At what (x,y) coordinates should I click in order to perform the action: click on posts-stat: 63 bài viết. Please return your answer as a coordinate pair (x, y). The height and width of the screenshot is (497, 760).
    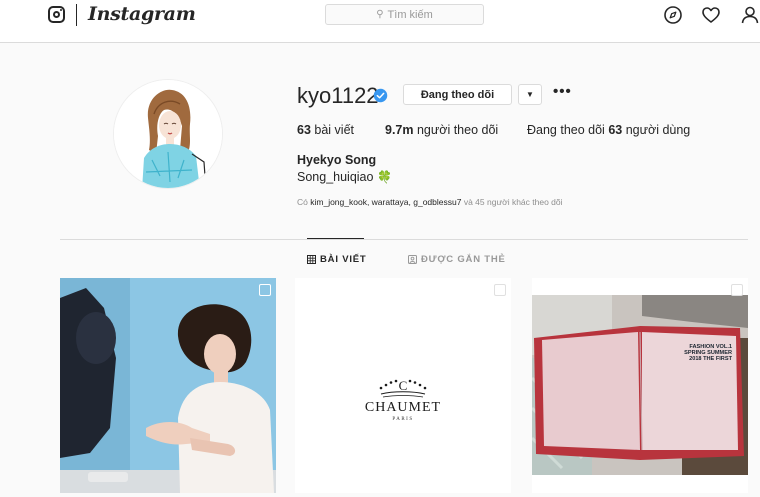
    Looking at the image, I should click on (325, 130).